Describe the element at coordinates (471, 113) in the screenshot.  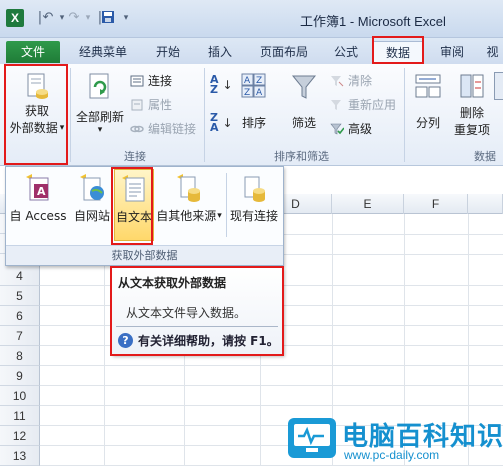
I see `remove-dup-label-1: 删除` at that location.